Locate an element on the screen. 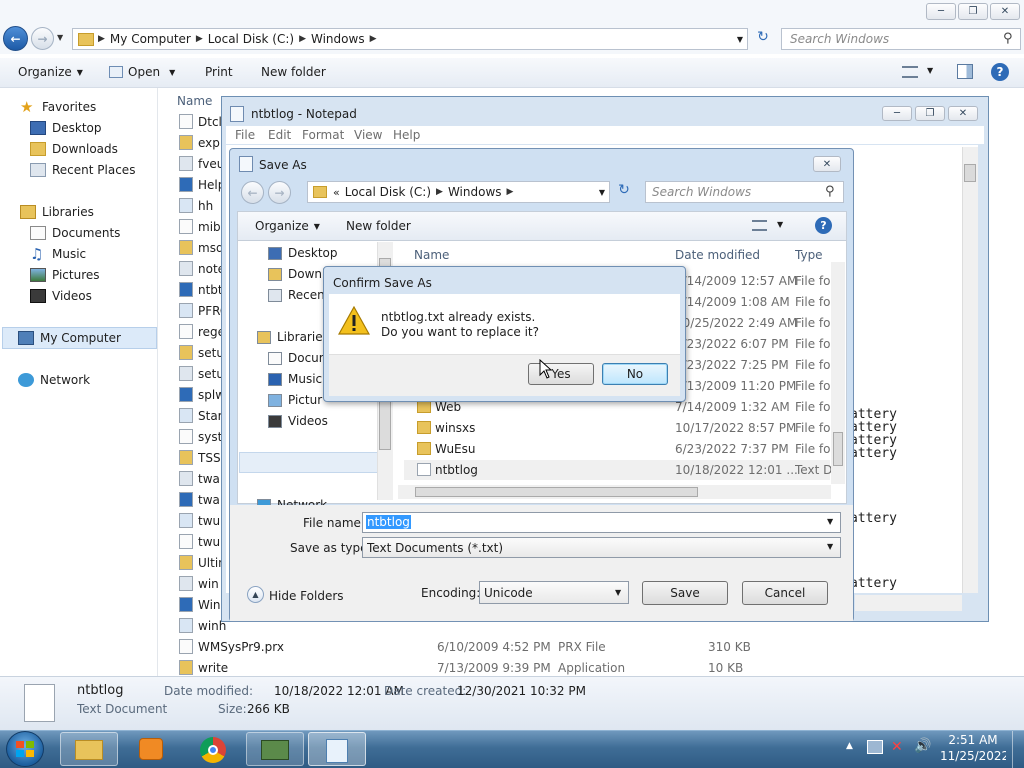 The height and width of the screenshot is (768, 1024). sa-address-dropdown-icon: ▼ is located at coordinates (602, 192).